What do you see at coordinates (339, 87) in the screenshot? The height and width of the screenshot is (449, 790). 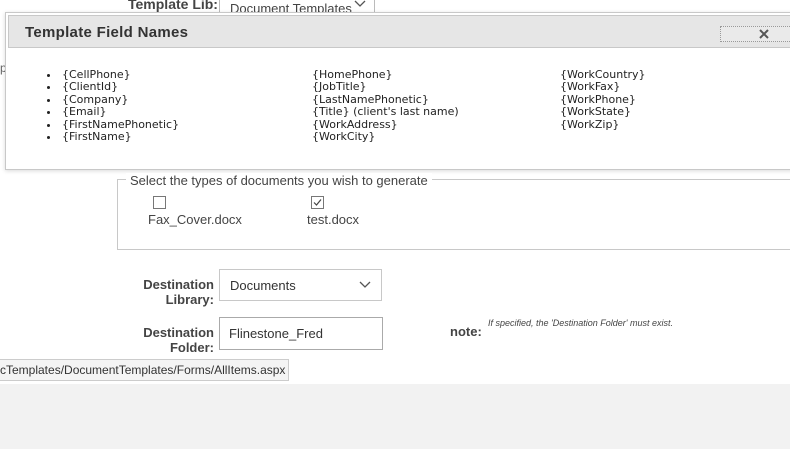 I see `field-name-item: {JobTitle}` at bounding box center [339, 87].